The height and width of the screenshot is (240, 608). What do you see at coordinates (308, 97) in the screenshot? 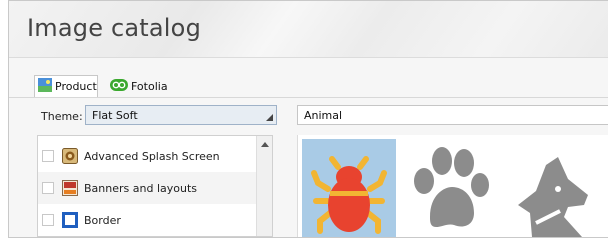
I see `tab-divider` at bounding box center [308, 97].